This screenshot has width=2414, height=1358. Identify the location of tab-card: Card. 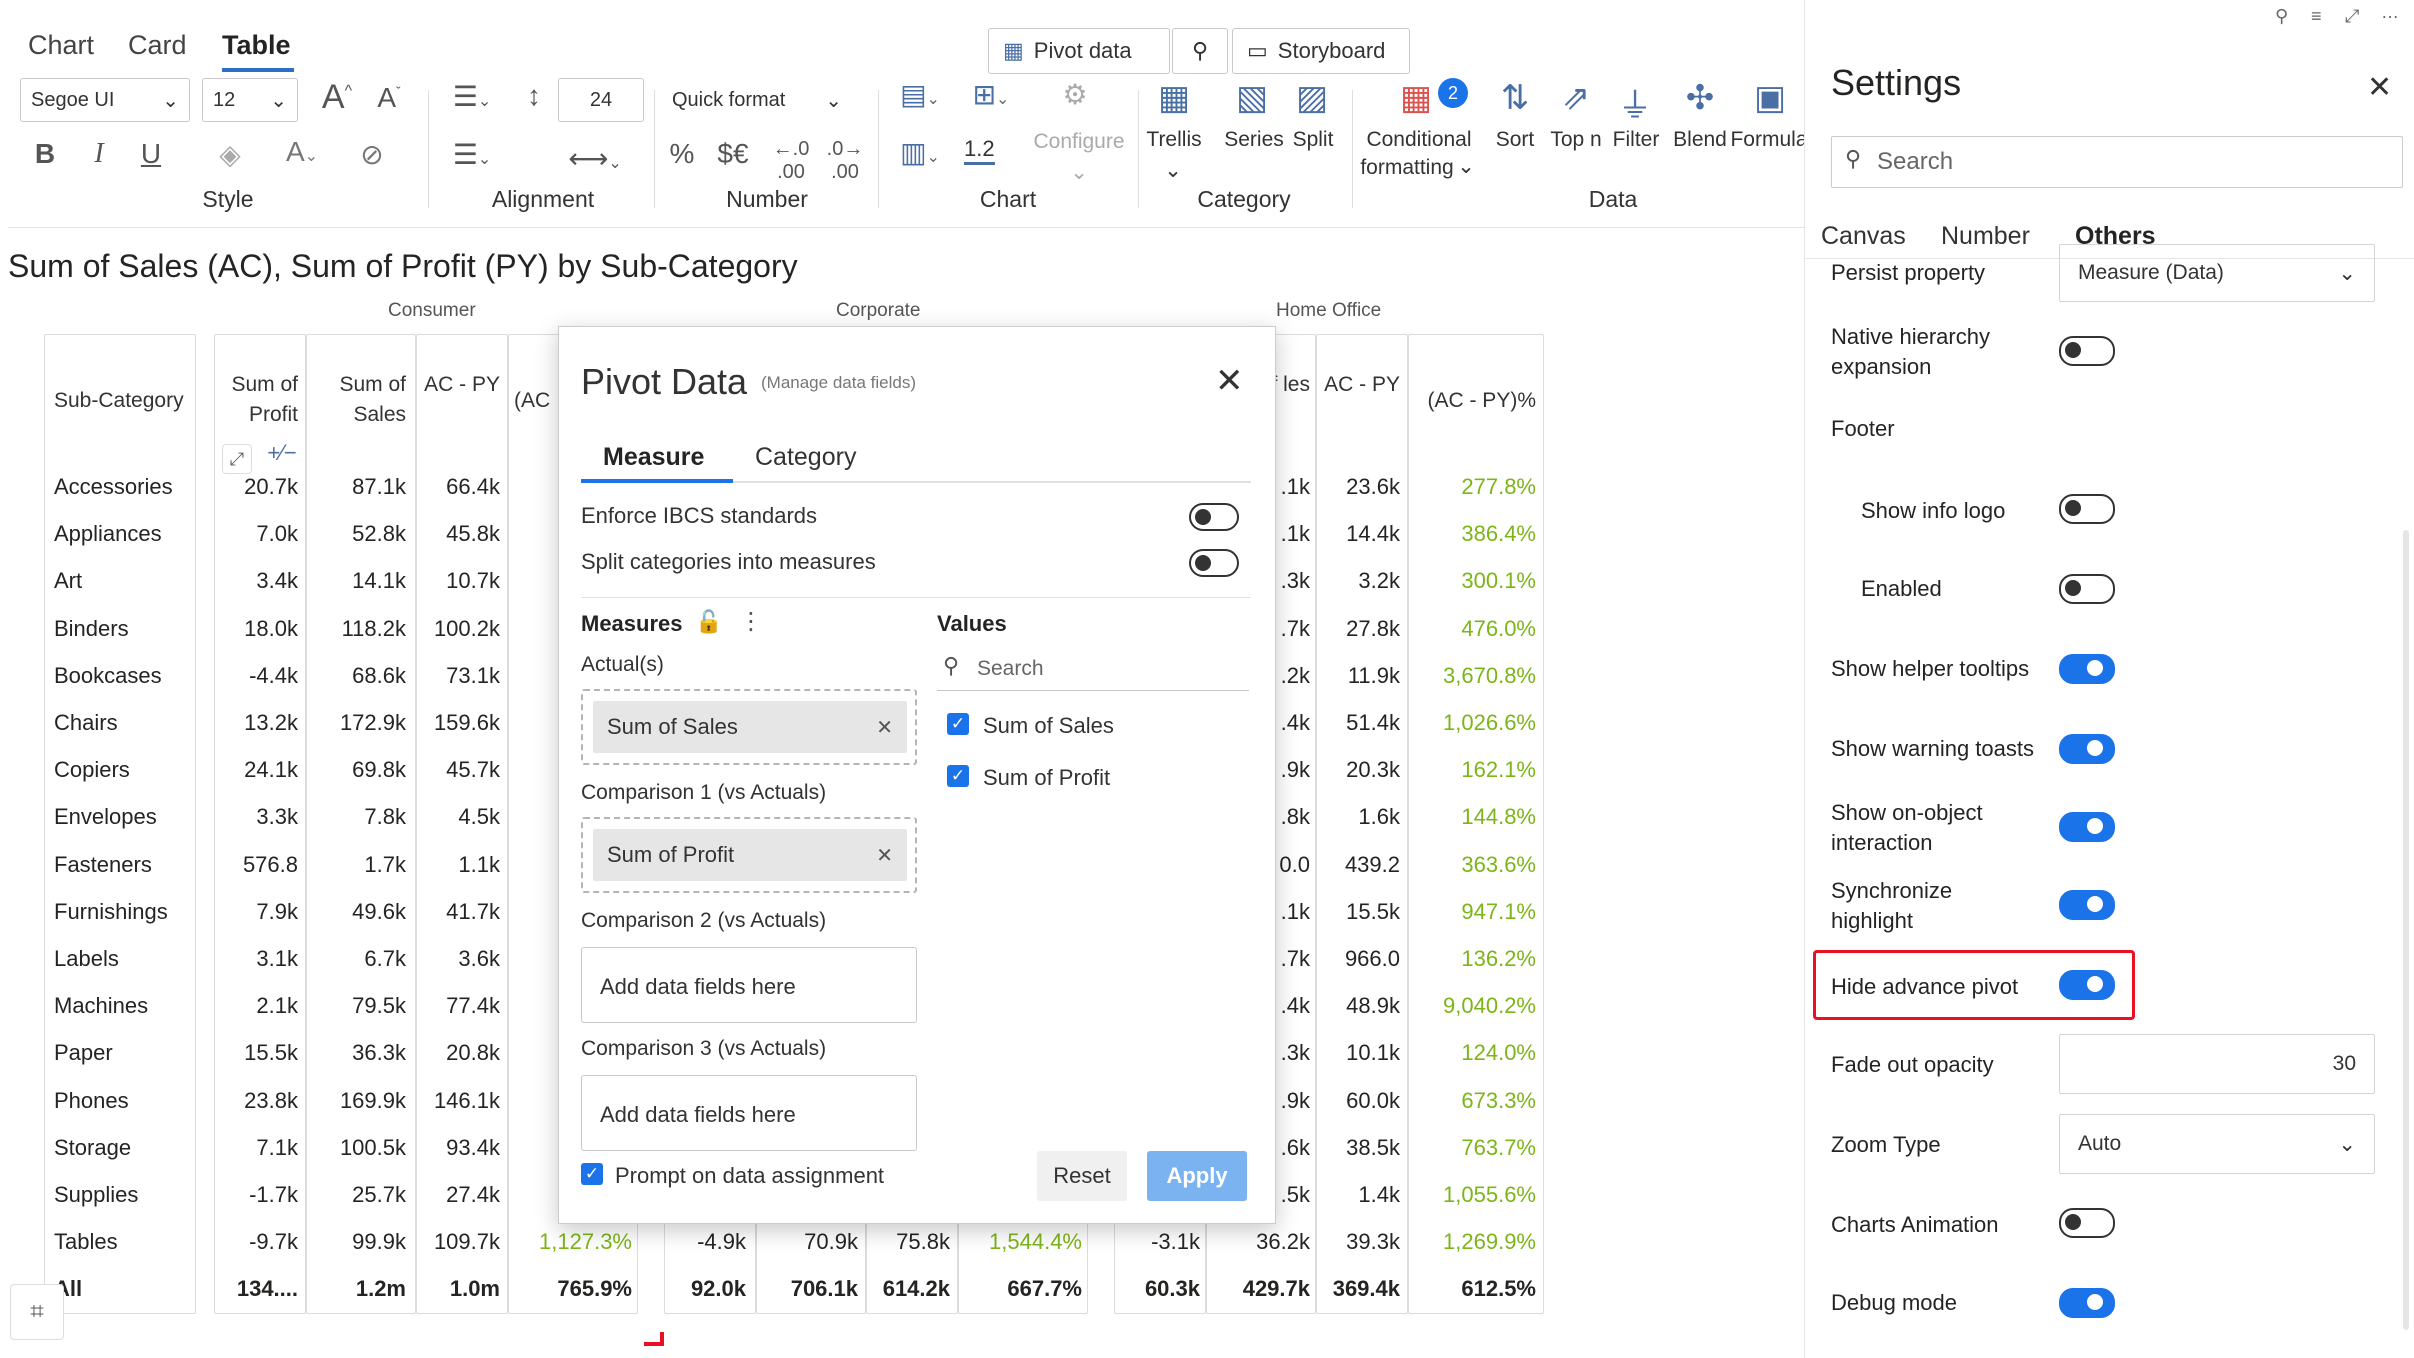
(157, 45).